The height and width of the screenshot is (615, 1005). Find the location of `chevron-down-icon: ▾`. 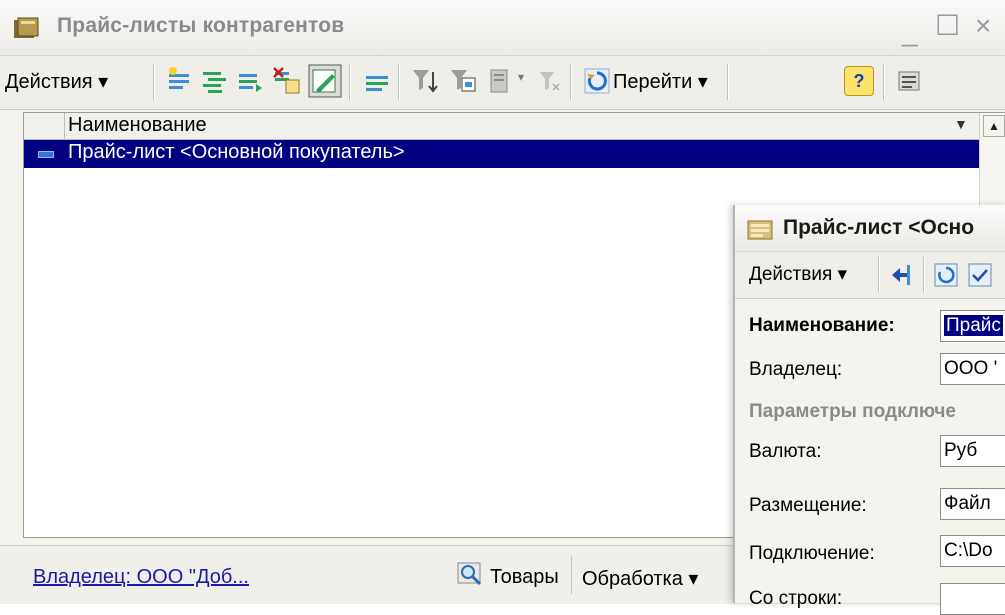

chevron-down-icon: ▾ is located at coordinates (521, 77).